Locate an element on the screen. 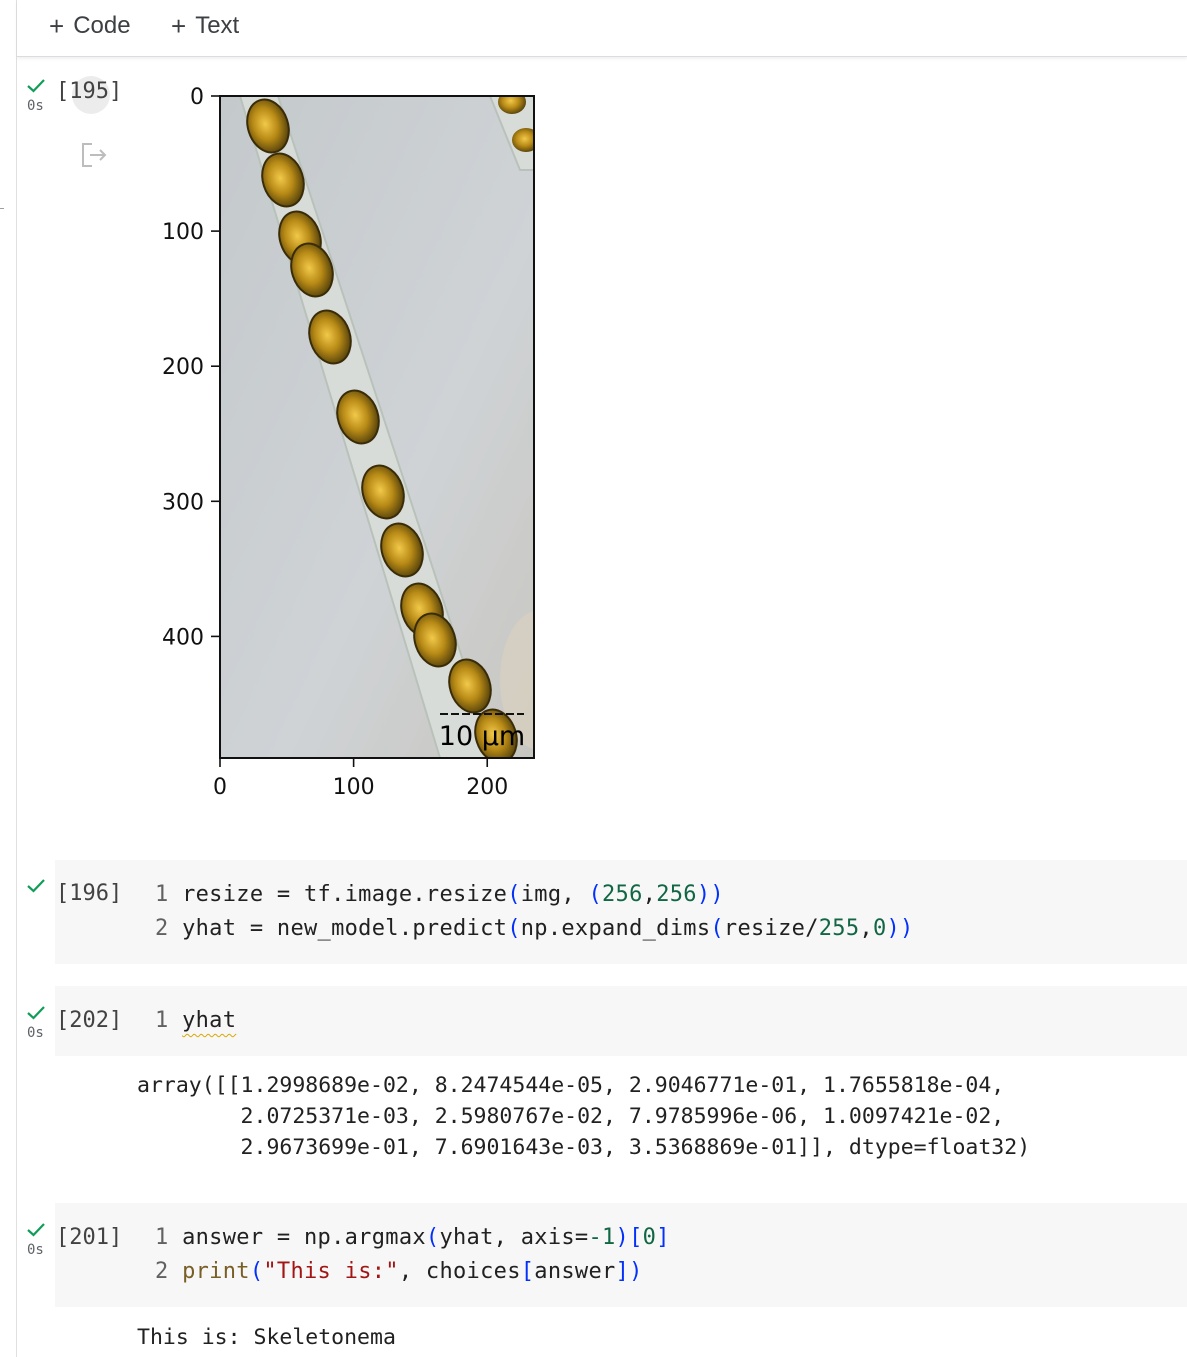  y-tick-label: 200 is located at coordinates (183, 367).